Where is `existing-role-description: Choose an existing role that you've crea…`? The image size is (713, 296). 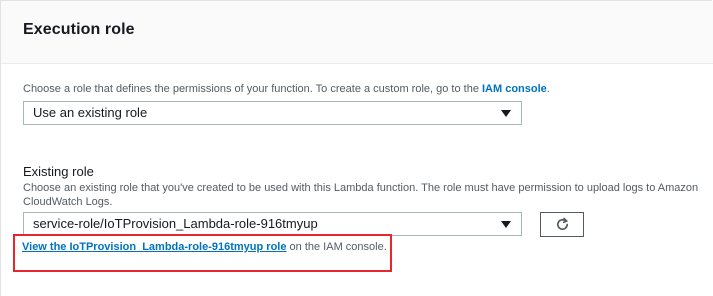 existing-role-description: Choose an existing role that you've crea… is located at coordinates (361, 195).